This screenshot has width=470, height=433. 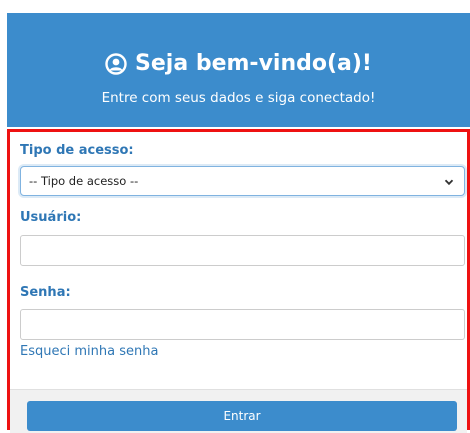 I want to click on access-type-selected-value: -- Tipo de acesso --, so click(x=84, y=181).